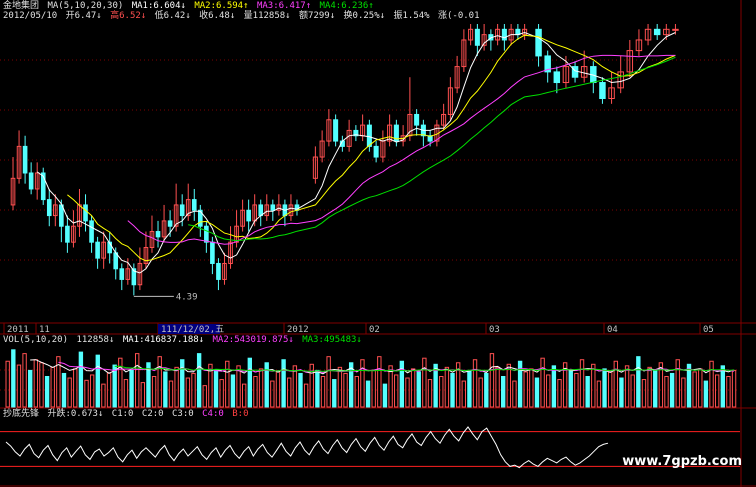 The height and width of the screenshot is (487, 756). I want to click on ma4-value: MA4:6.236↑, so click(346, 6).